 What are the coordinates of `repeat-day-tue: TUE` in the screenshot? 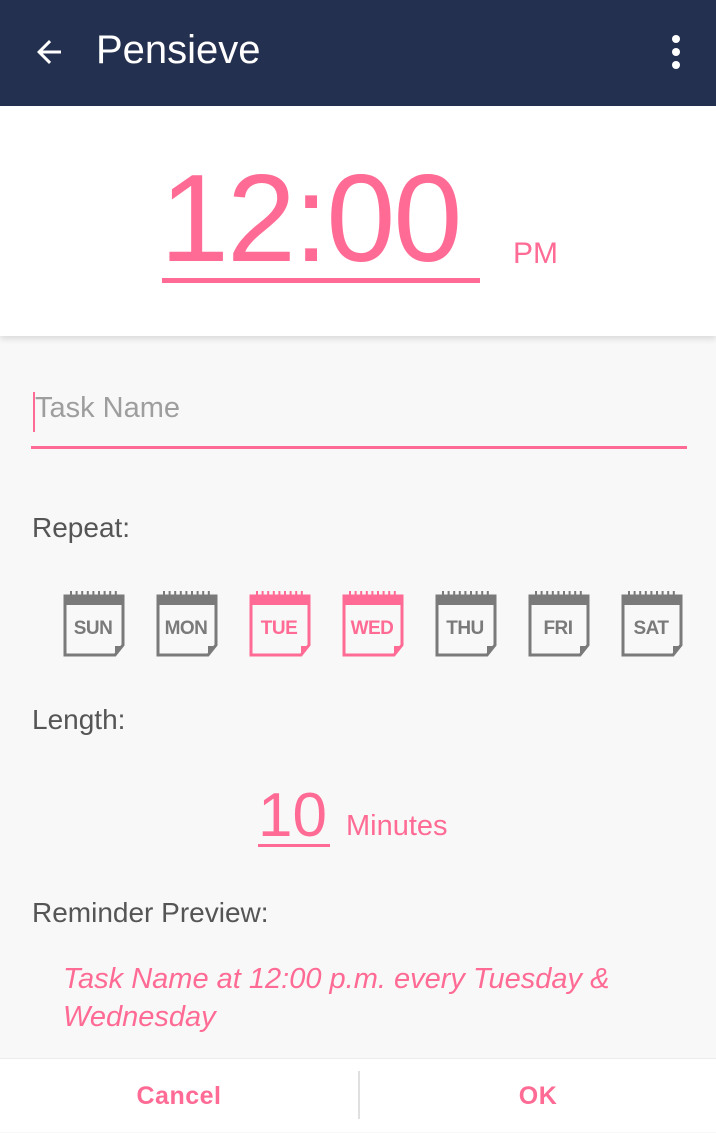 It's located at (281, 624).